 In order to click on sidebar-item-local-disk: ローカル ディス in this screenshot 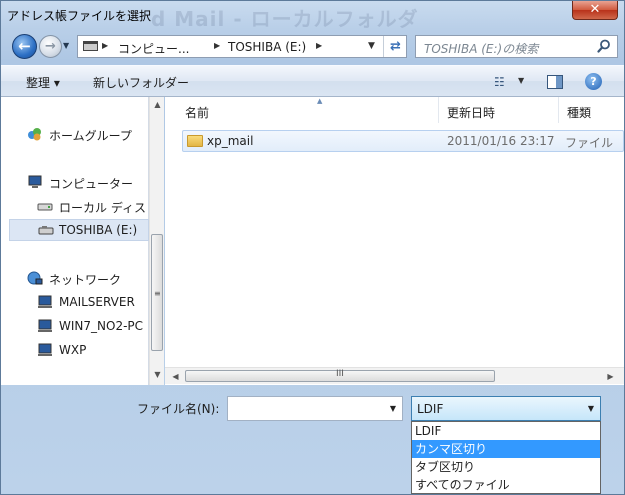, I will do `click(93, 207)`.